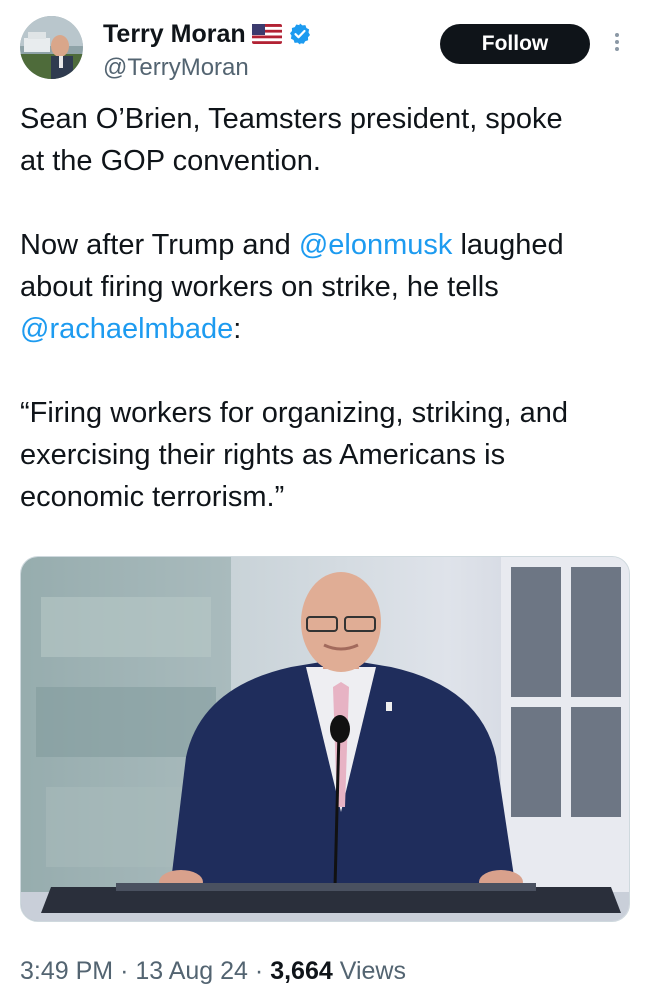  What do you see at coordinates (191, 971) in the screenshot?
I see `tweet-date: 13 Aug 24` at bounding box center [191, 971].